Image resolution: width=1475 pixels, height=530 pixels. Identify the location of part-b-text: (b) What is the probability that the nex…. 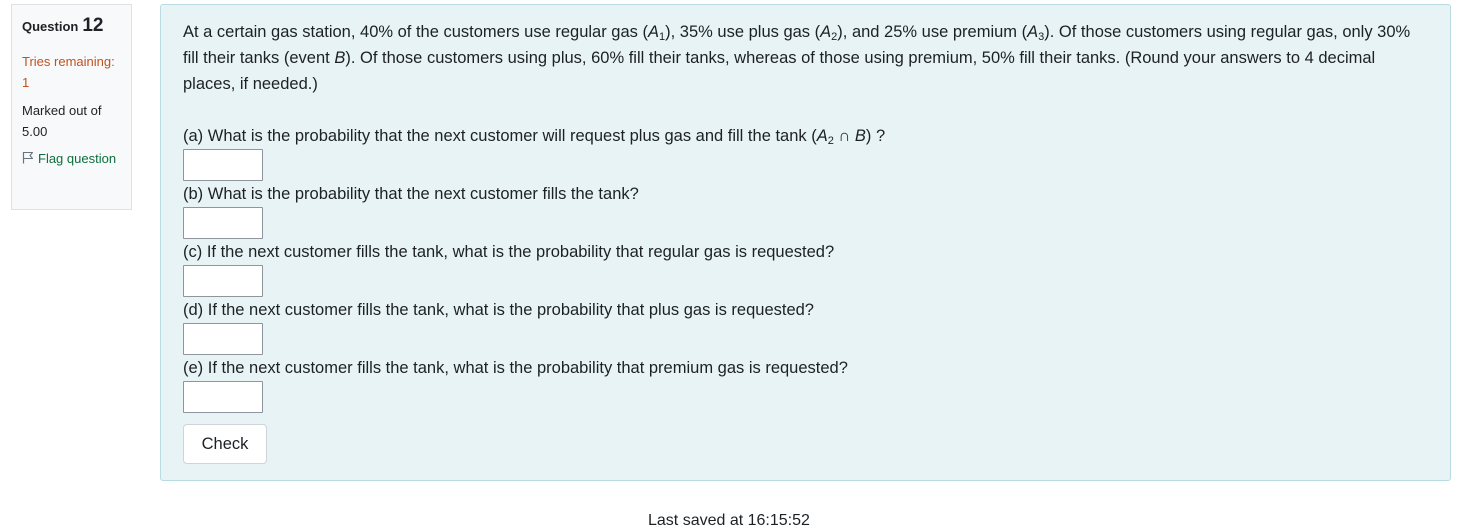
(411, 194).